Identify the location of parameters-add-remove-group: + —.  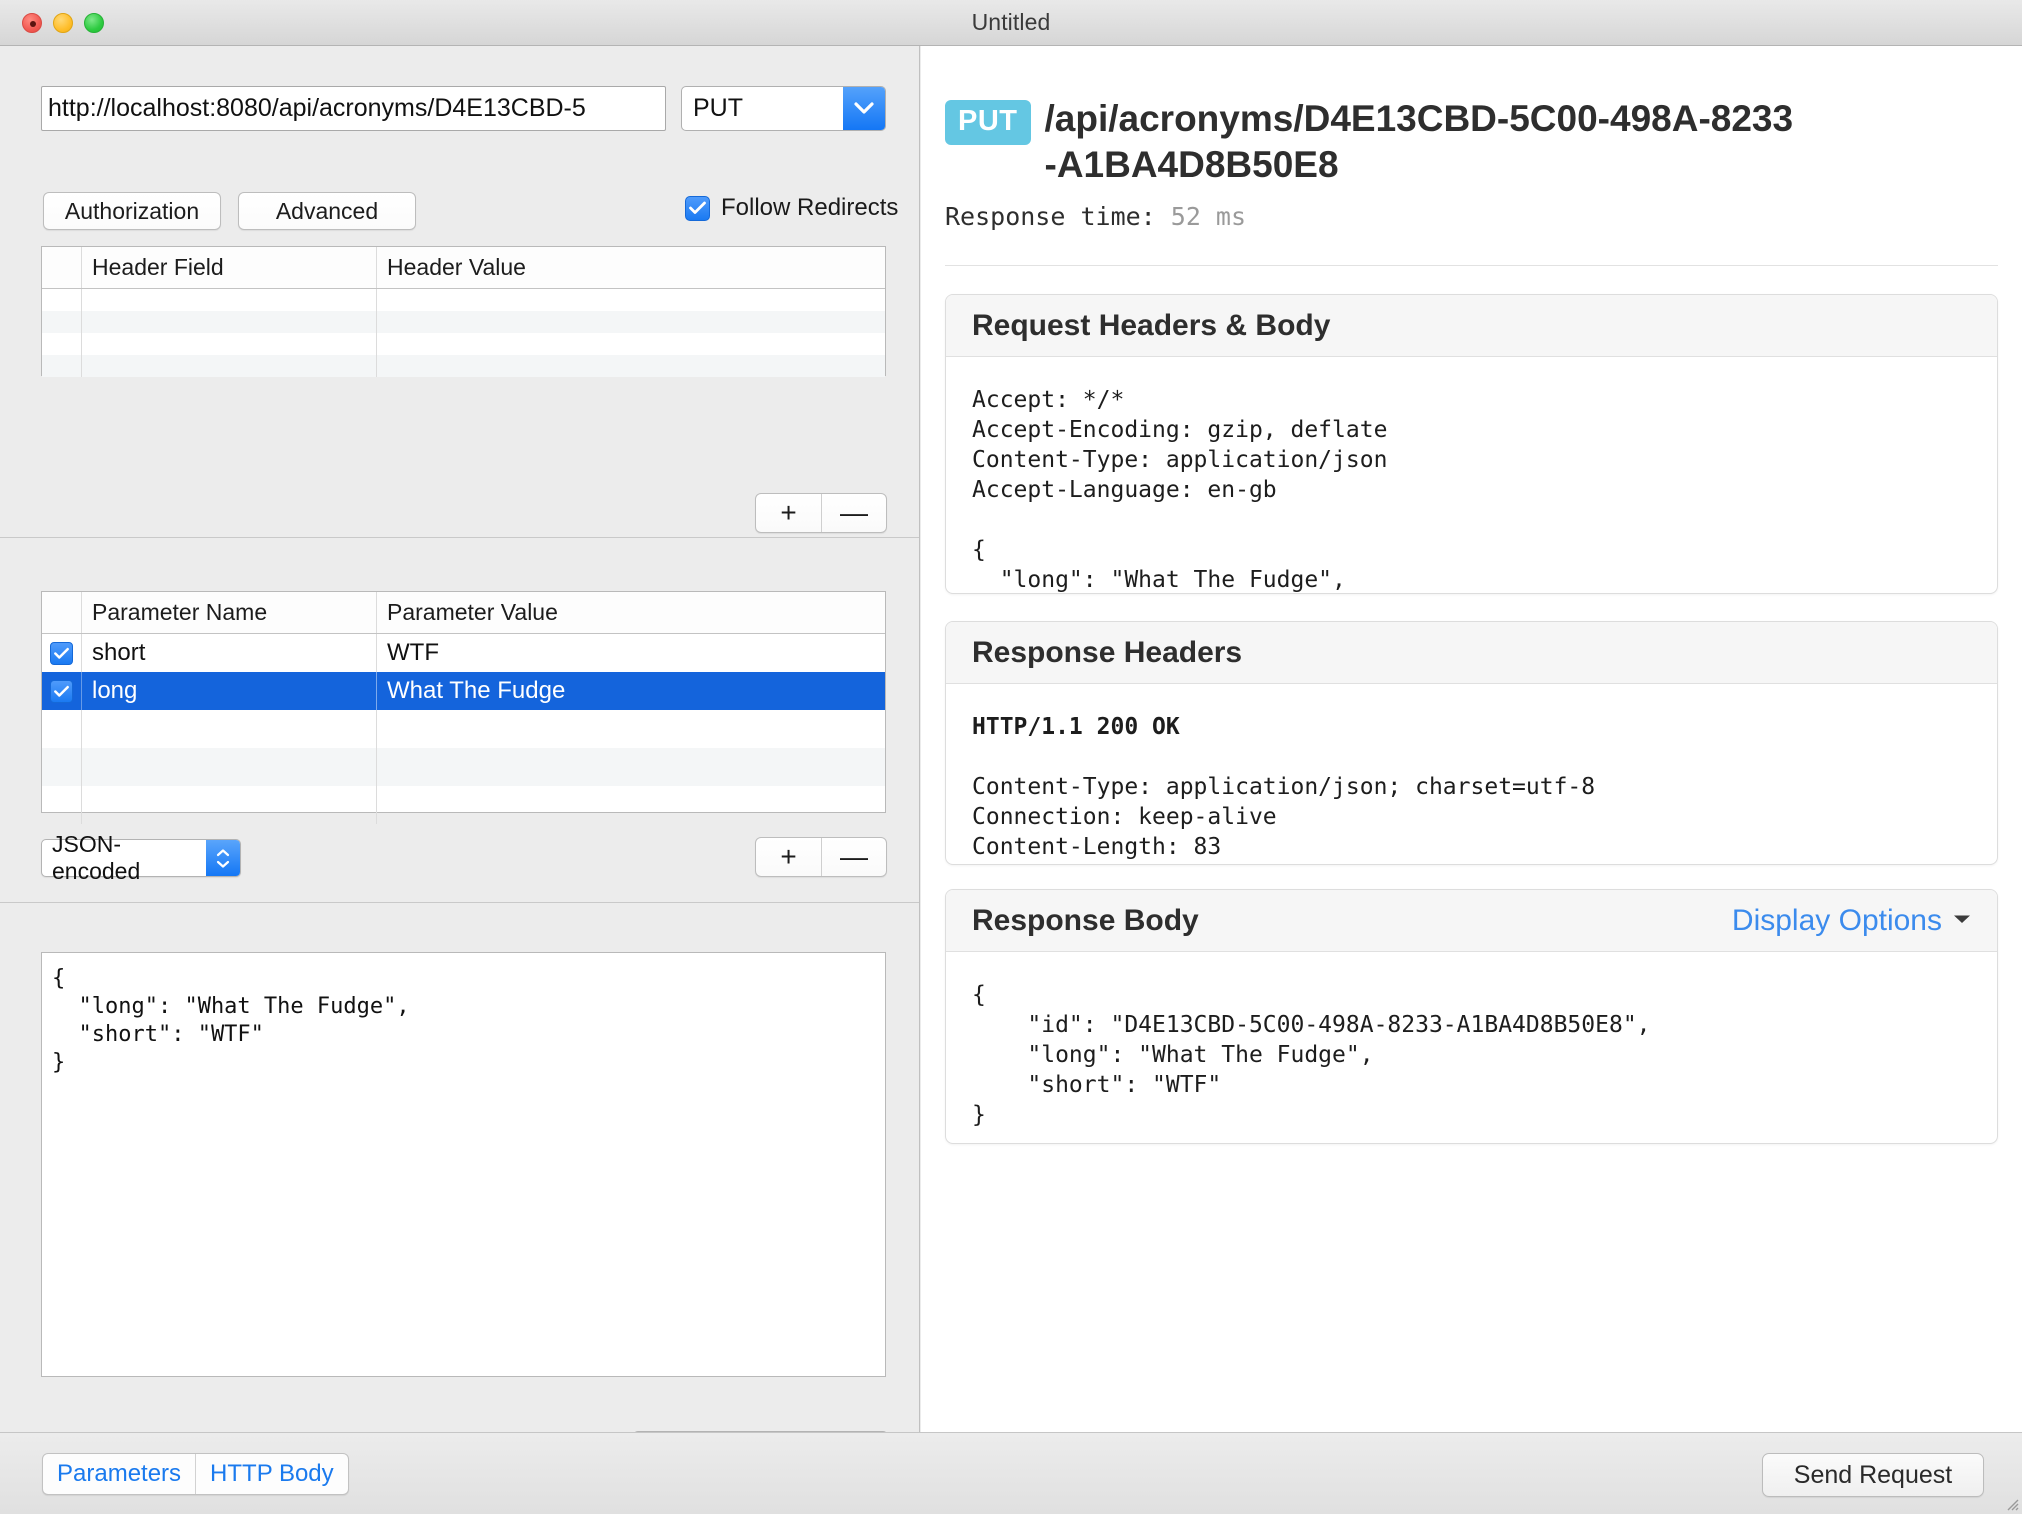
(821, 857).